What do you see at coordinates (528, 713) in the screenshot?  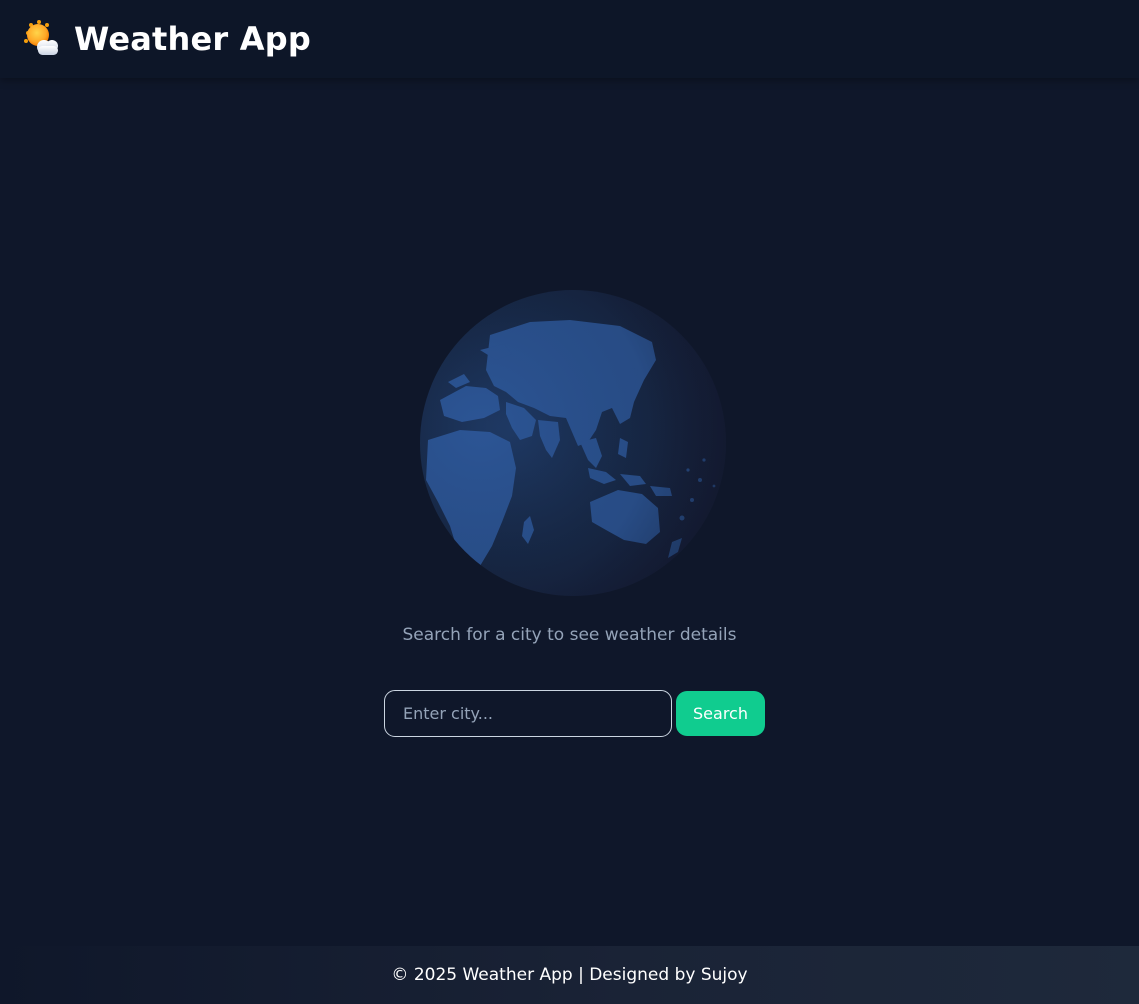 I see `city-search-input` at bounding box center [528, 713].